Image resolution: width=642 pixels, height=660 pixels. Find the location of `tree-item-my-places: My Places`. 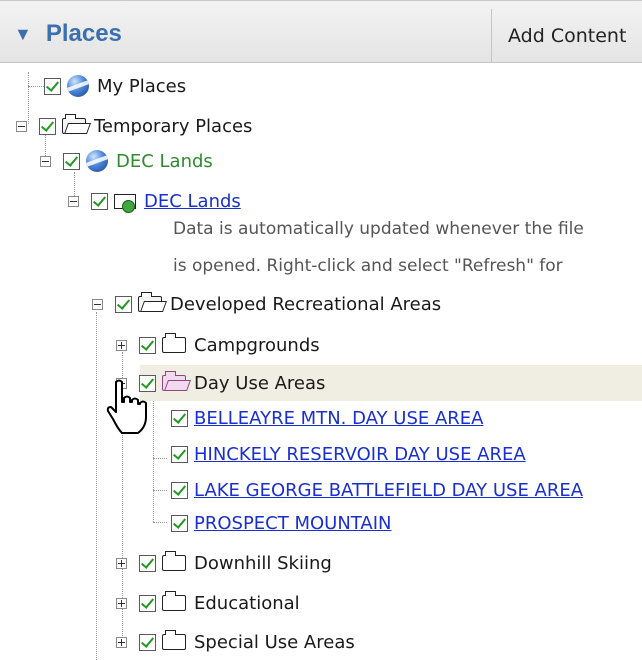

tree-item-my-places: My Places is located at coordinates (115, 86).